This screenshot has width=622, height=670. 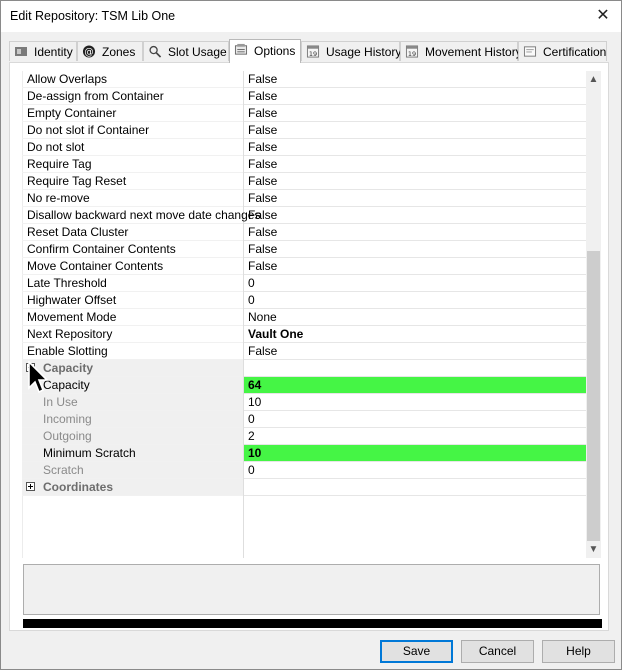 What do you see at coordinates (21, 51) in the screenshot?
I see `identity-icon` at bounding box center [21, 51].